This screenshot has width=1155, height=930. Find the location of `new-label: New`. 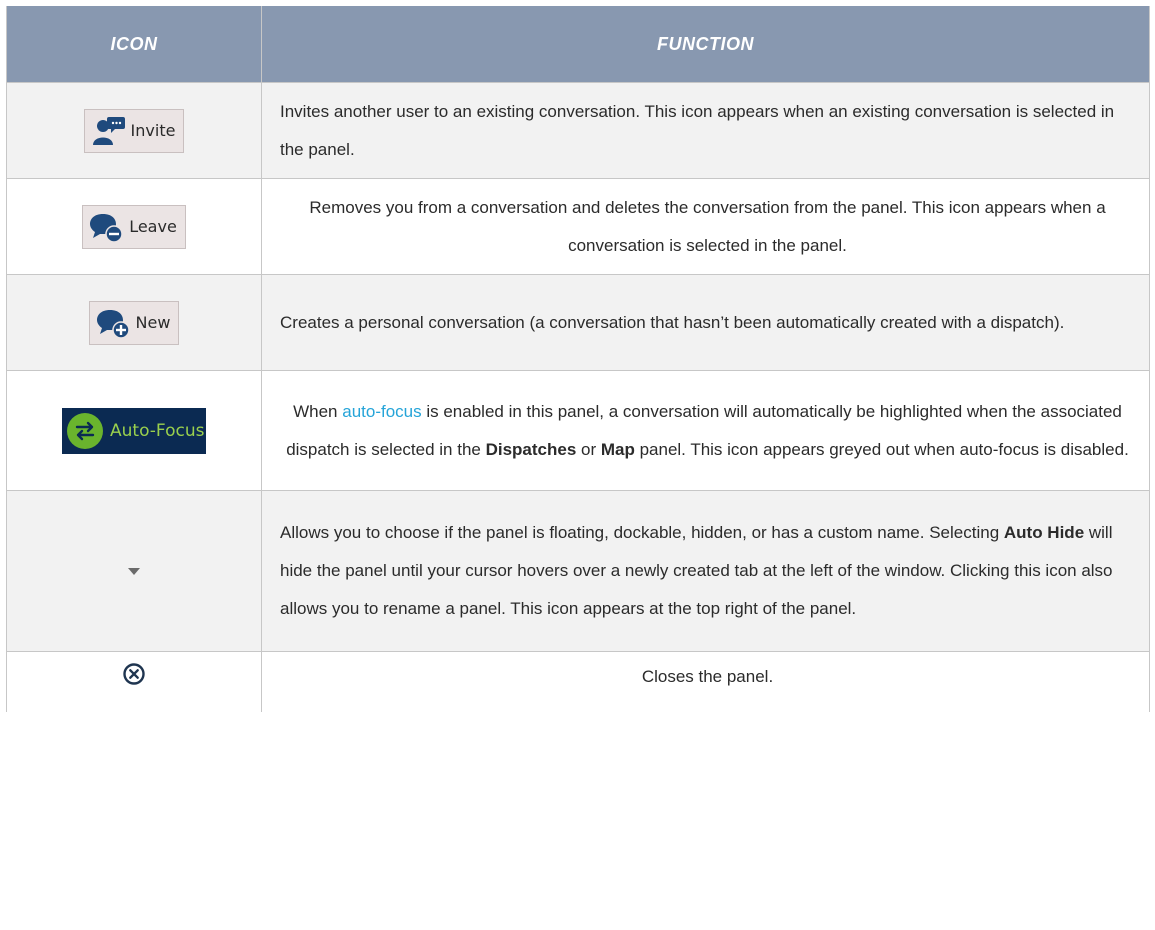

new-label: New is located at coordinates (153, 322).